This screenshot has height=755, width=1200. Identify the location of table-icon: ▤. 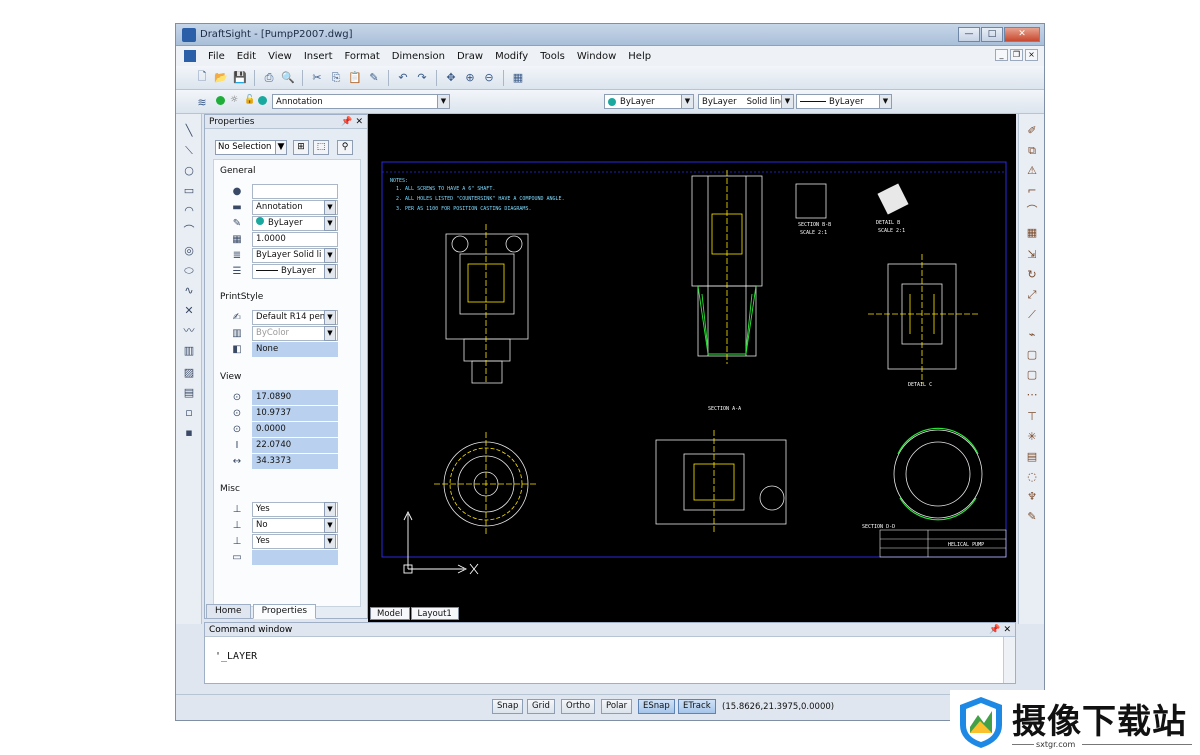
(189, 393).